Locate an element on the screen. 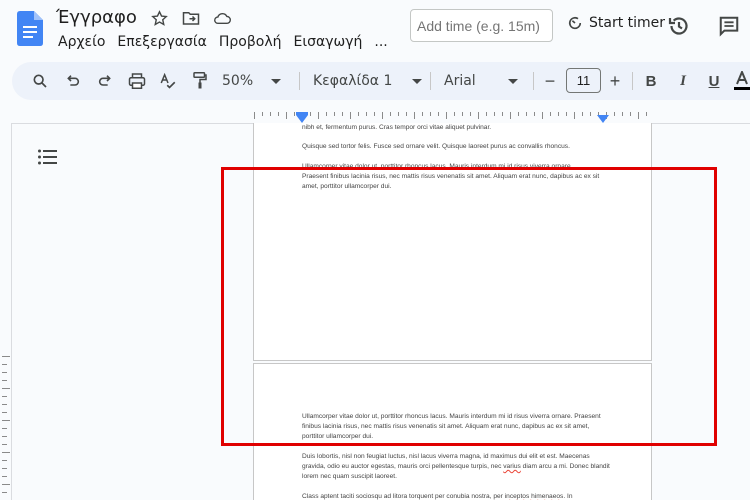 This screenshot has width=750, height=500. version-history-icon is located at coordinates (679, 26).